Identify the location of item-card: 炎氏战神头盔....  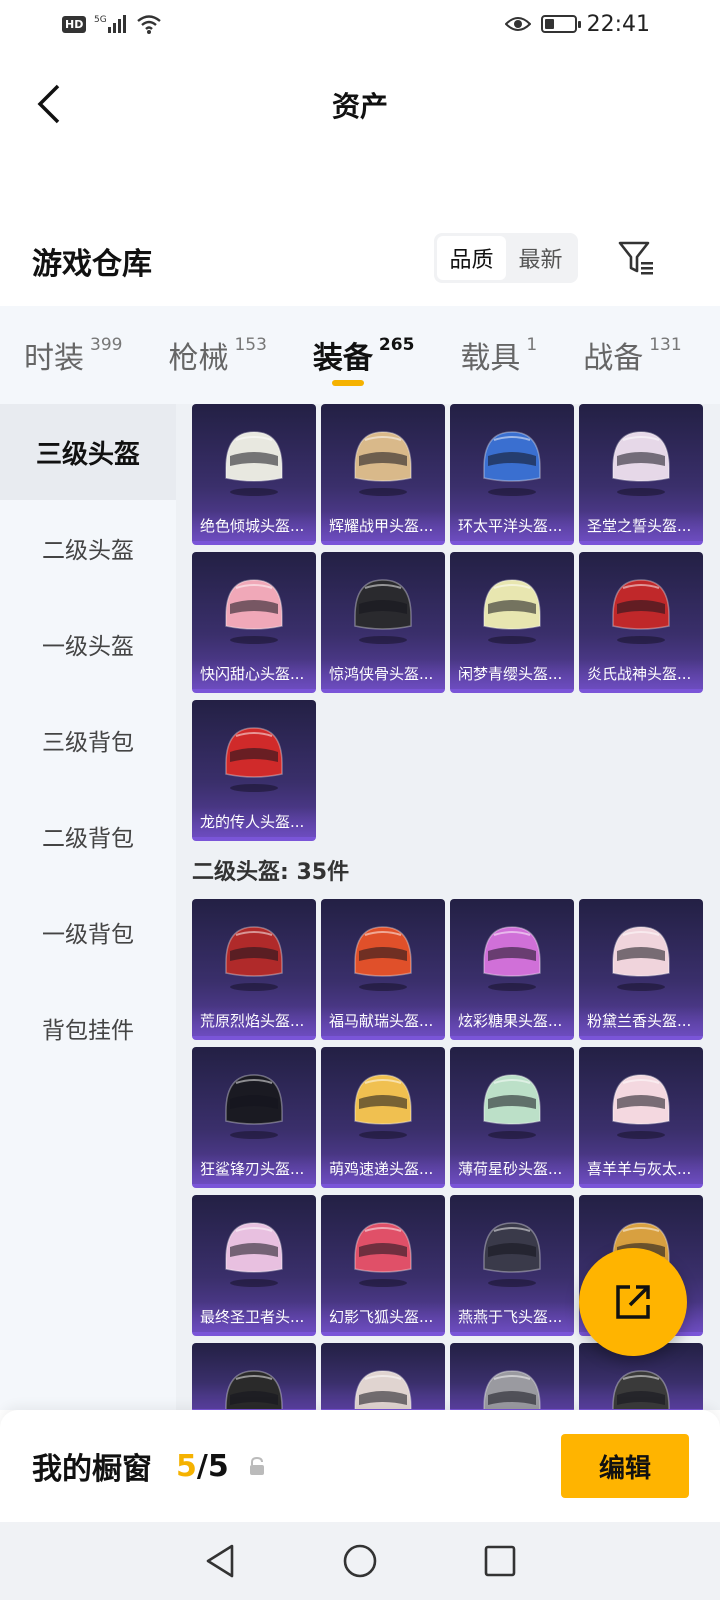
(641, 622).